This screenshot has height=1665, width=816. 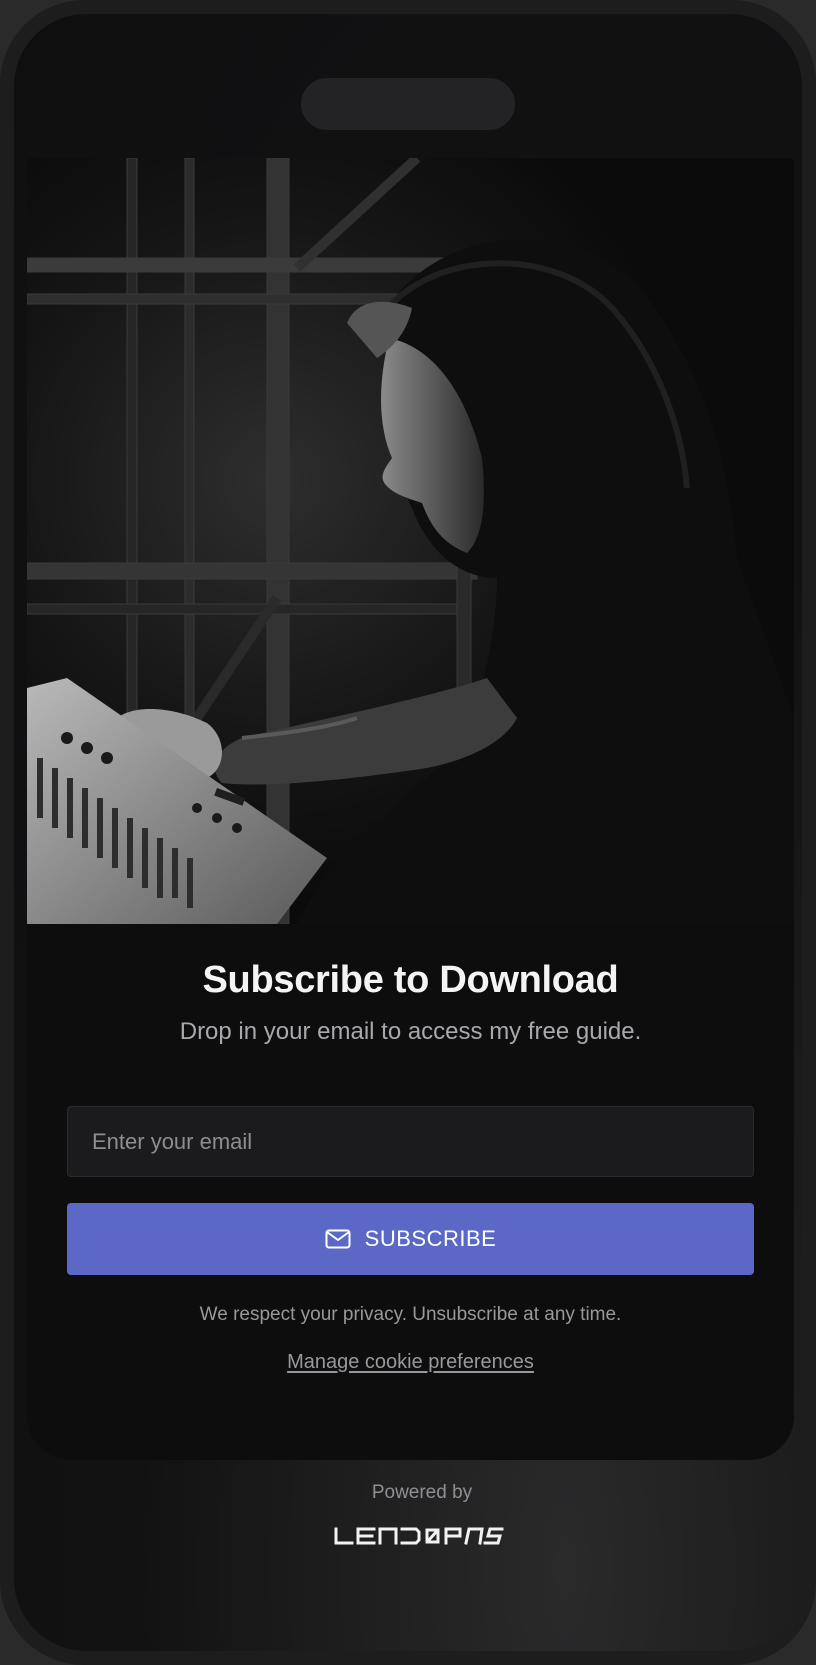 What do you see at coordinates (408, 1513) in the screenshot?
I see `powered-by-footer: Powered by` at bounding box center [408, 1513].